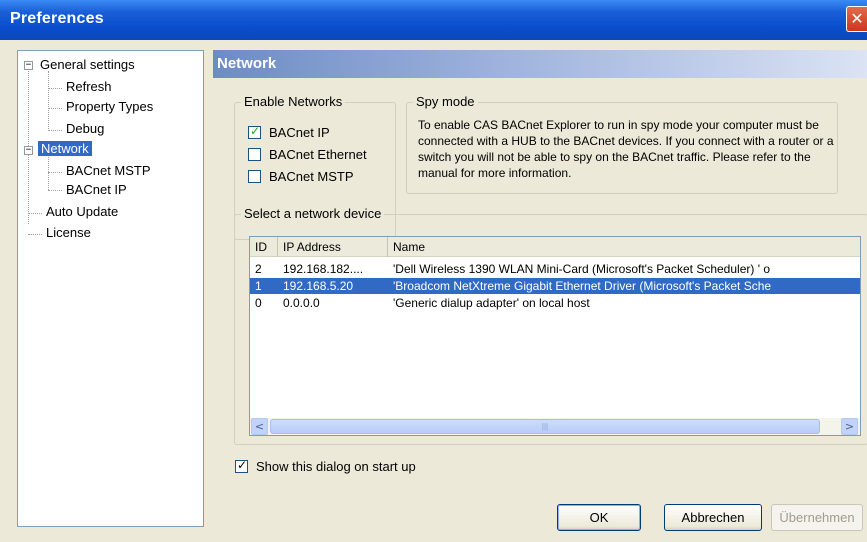 The height and width of the screenshot is (542, 867). Describe the element at coordinates (89, 86) in the screenshot. I see `tree-item-refresh: Refresh` at that location.